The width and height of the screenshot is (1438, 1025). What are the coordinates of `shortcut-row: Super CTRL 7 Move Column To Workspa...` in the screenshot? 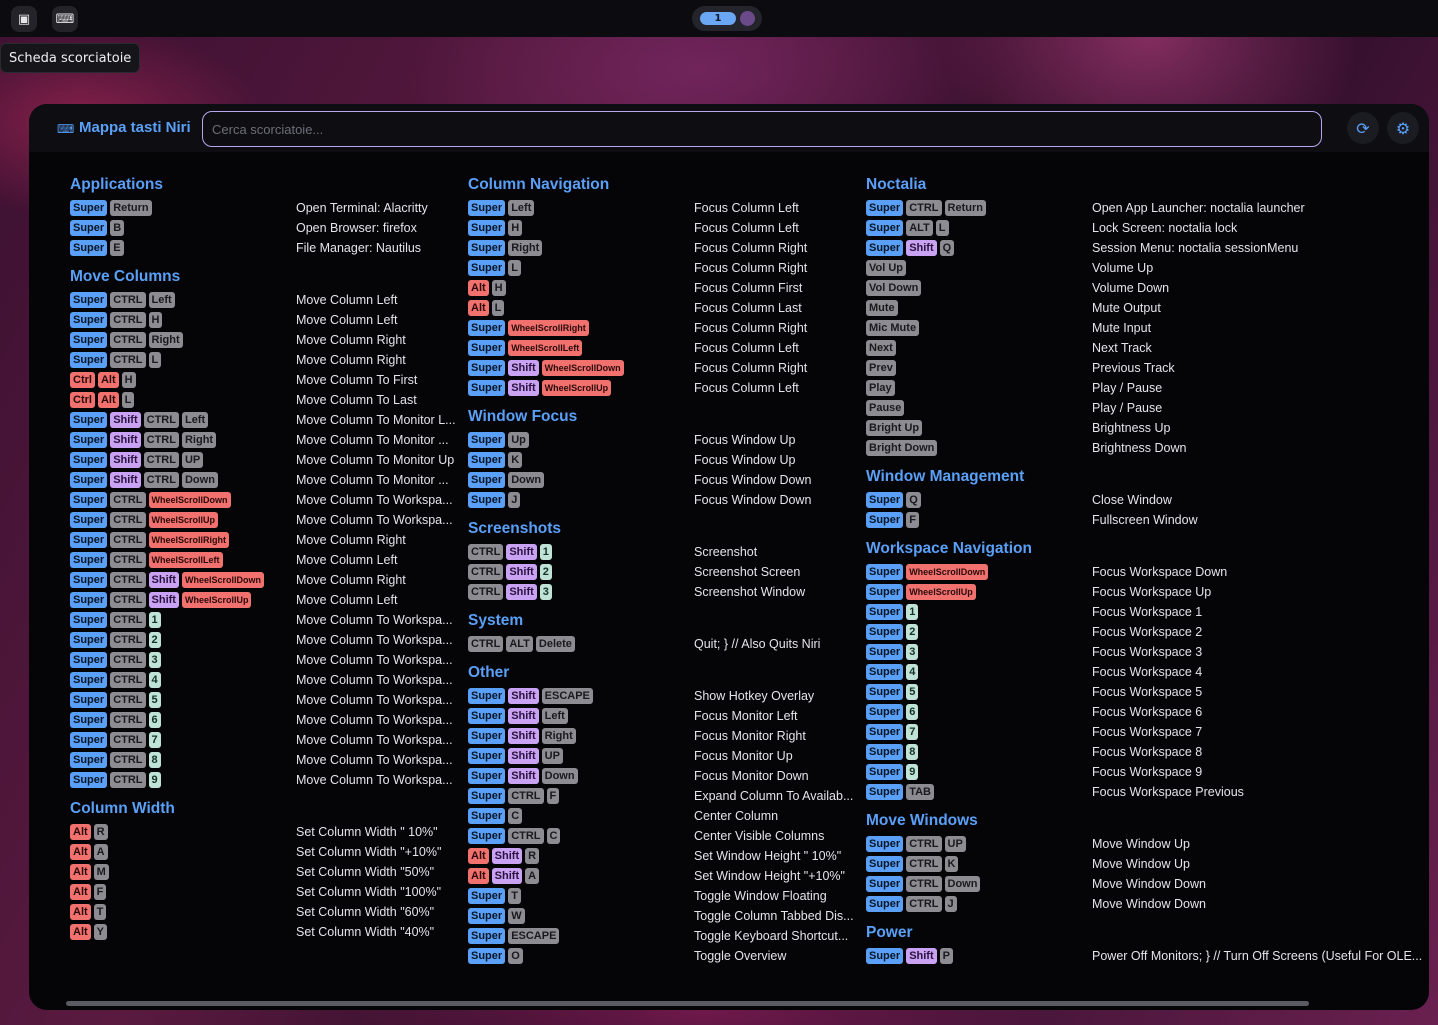 It's located at (269, 740).